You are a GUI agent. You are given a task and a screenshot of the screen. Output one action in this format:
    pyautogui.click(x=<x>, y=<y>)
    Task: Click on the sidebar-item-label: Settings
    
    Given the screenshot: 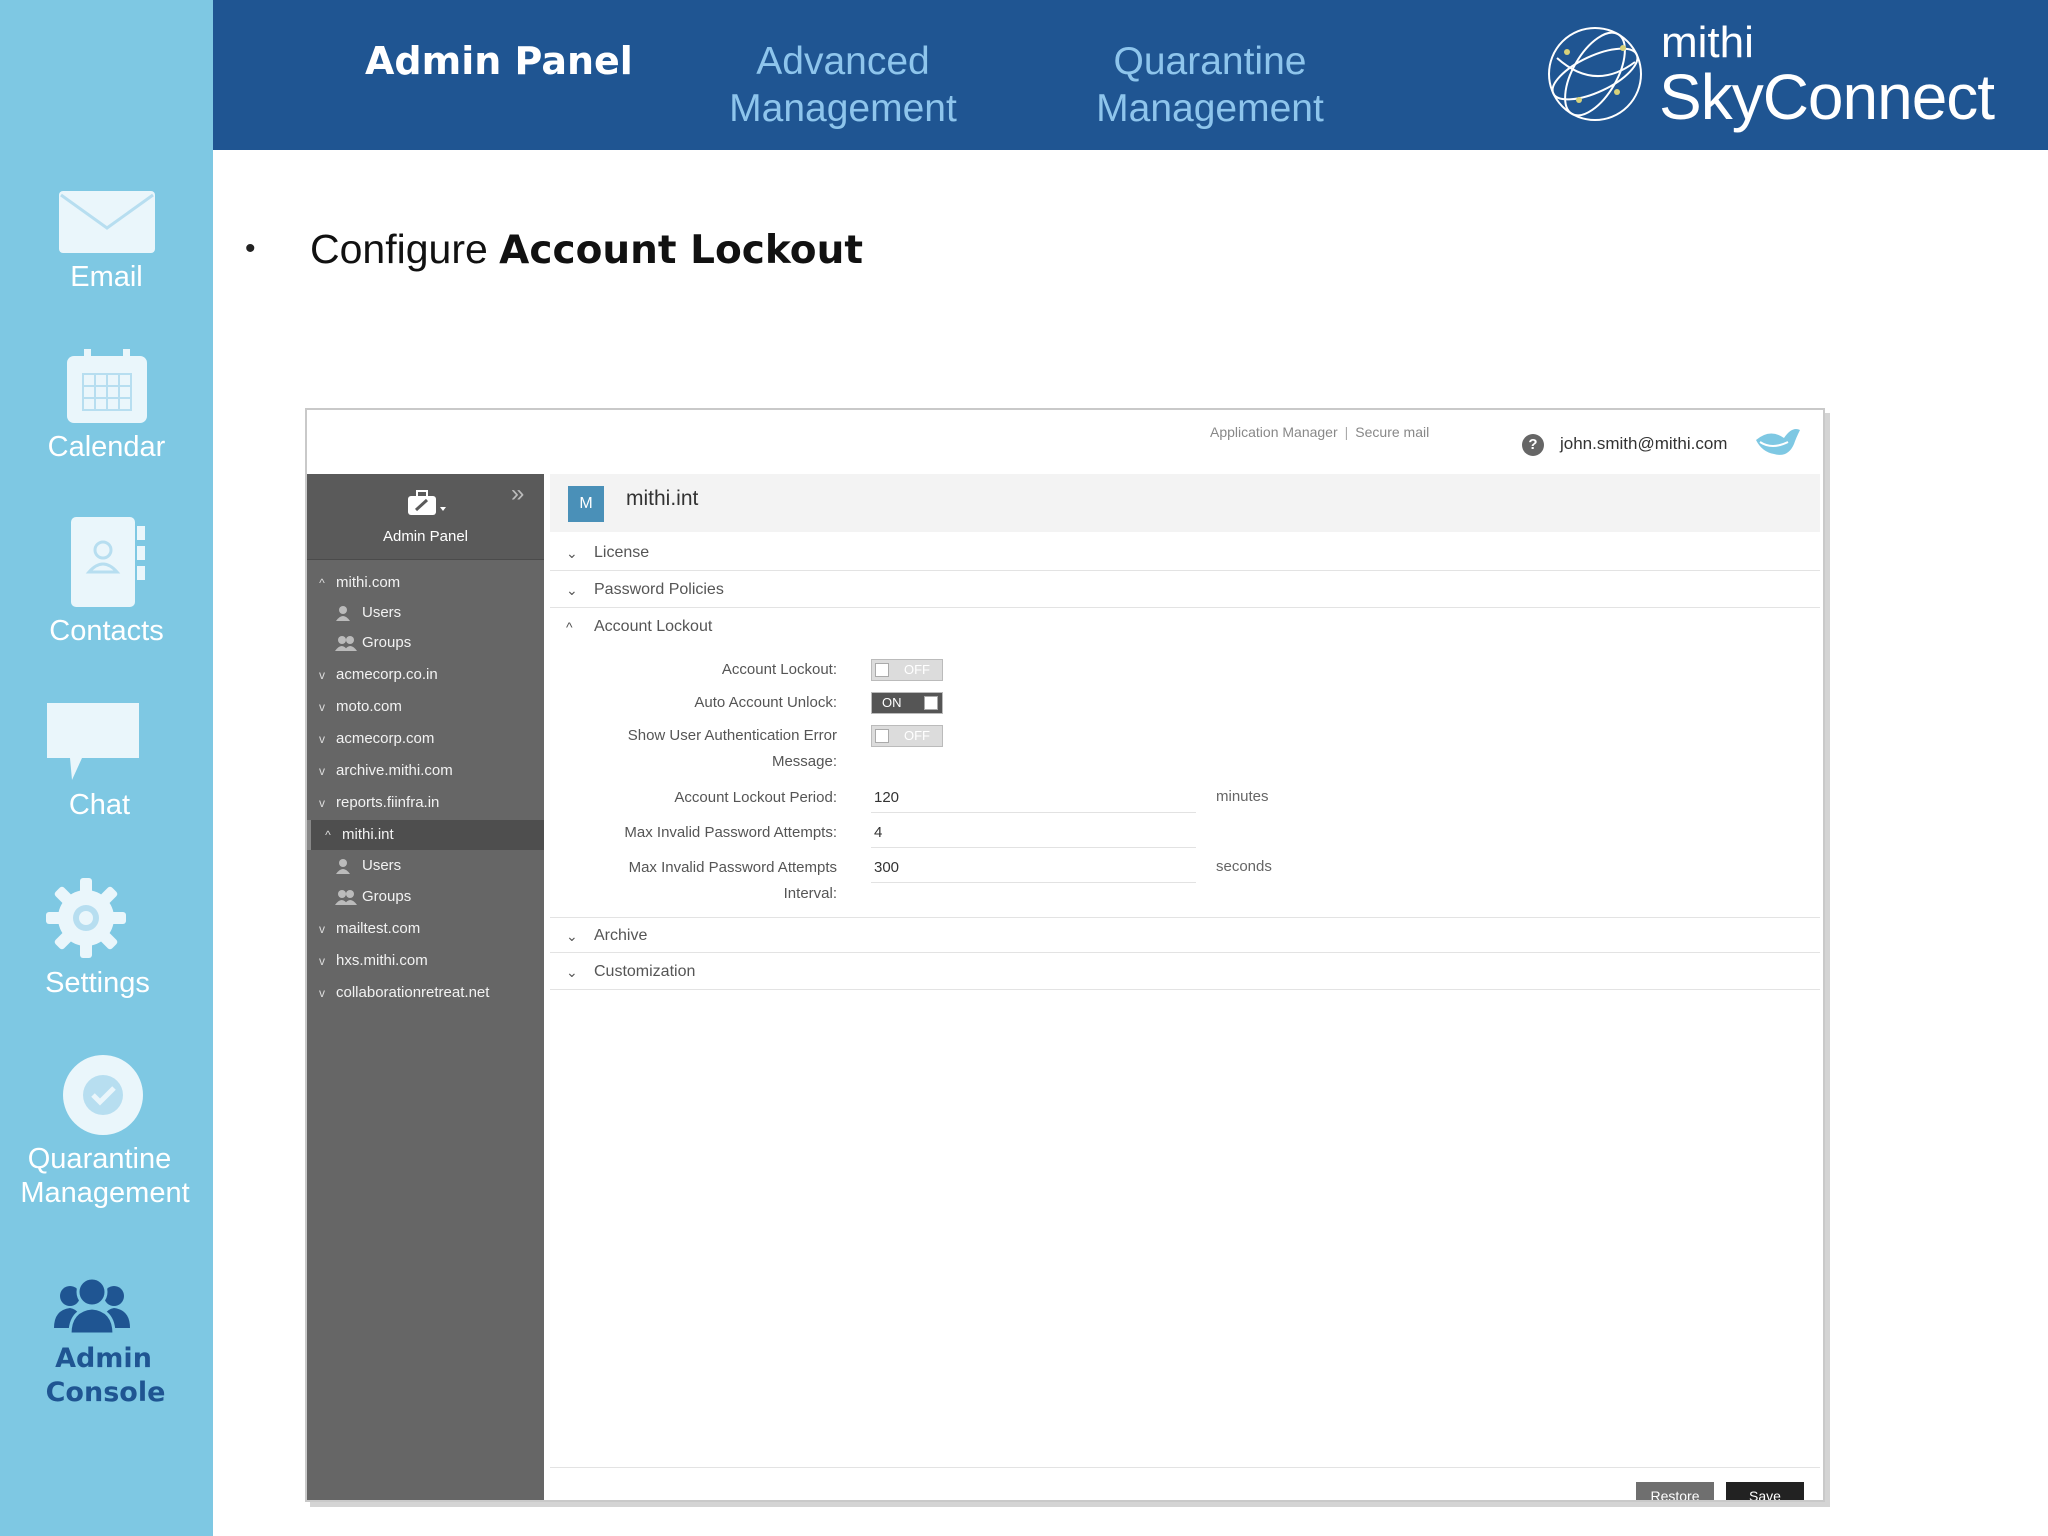 What is the action you would take?
    pyautogui.click(x=97, y=983)
    